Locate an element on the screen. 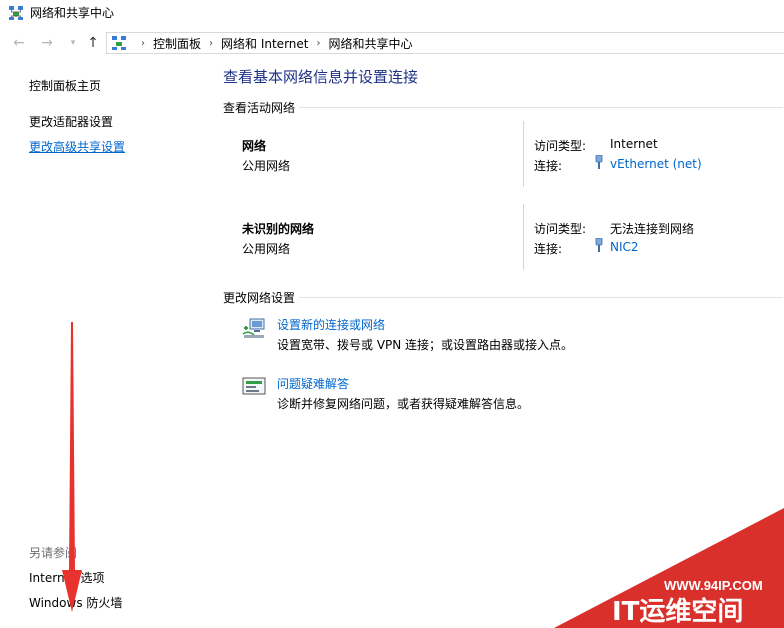 The height and width of the screenshot is (628, 784). task-new-connection: 设置新的连接或网络 设置宽带、拨号或 VPN 连接；或设置路由器或接入点。 is located at coordinates (512, 338).